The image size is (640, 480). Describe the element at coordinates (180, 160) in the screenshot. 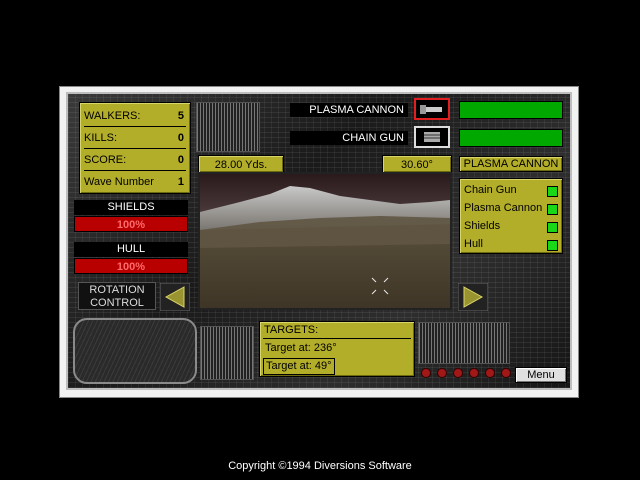

I see `score-value: 0` at that location.